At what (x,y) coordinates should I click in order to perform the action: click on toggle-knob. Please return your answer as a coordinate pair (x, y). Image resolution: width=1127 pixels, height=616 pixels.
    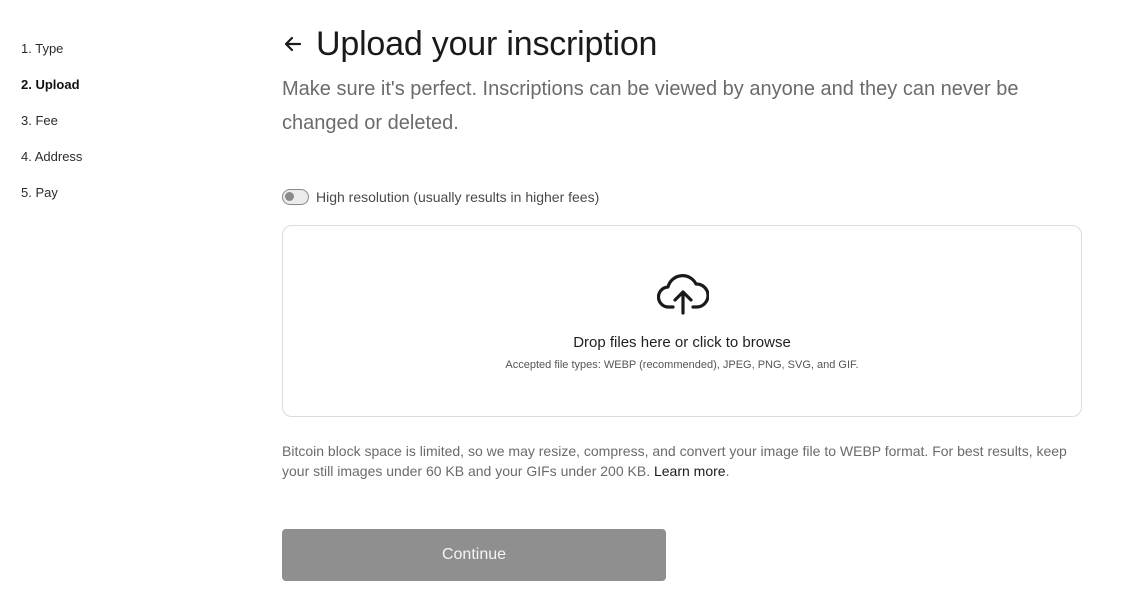
    Looking at the image, I should click on (289, 196).